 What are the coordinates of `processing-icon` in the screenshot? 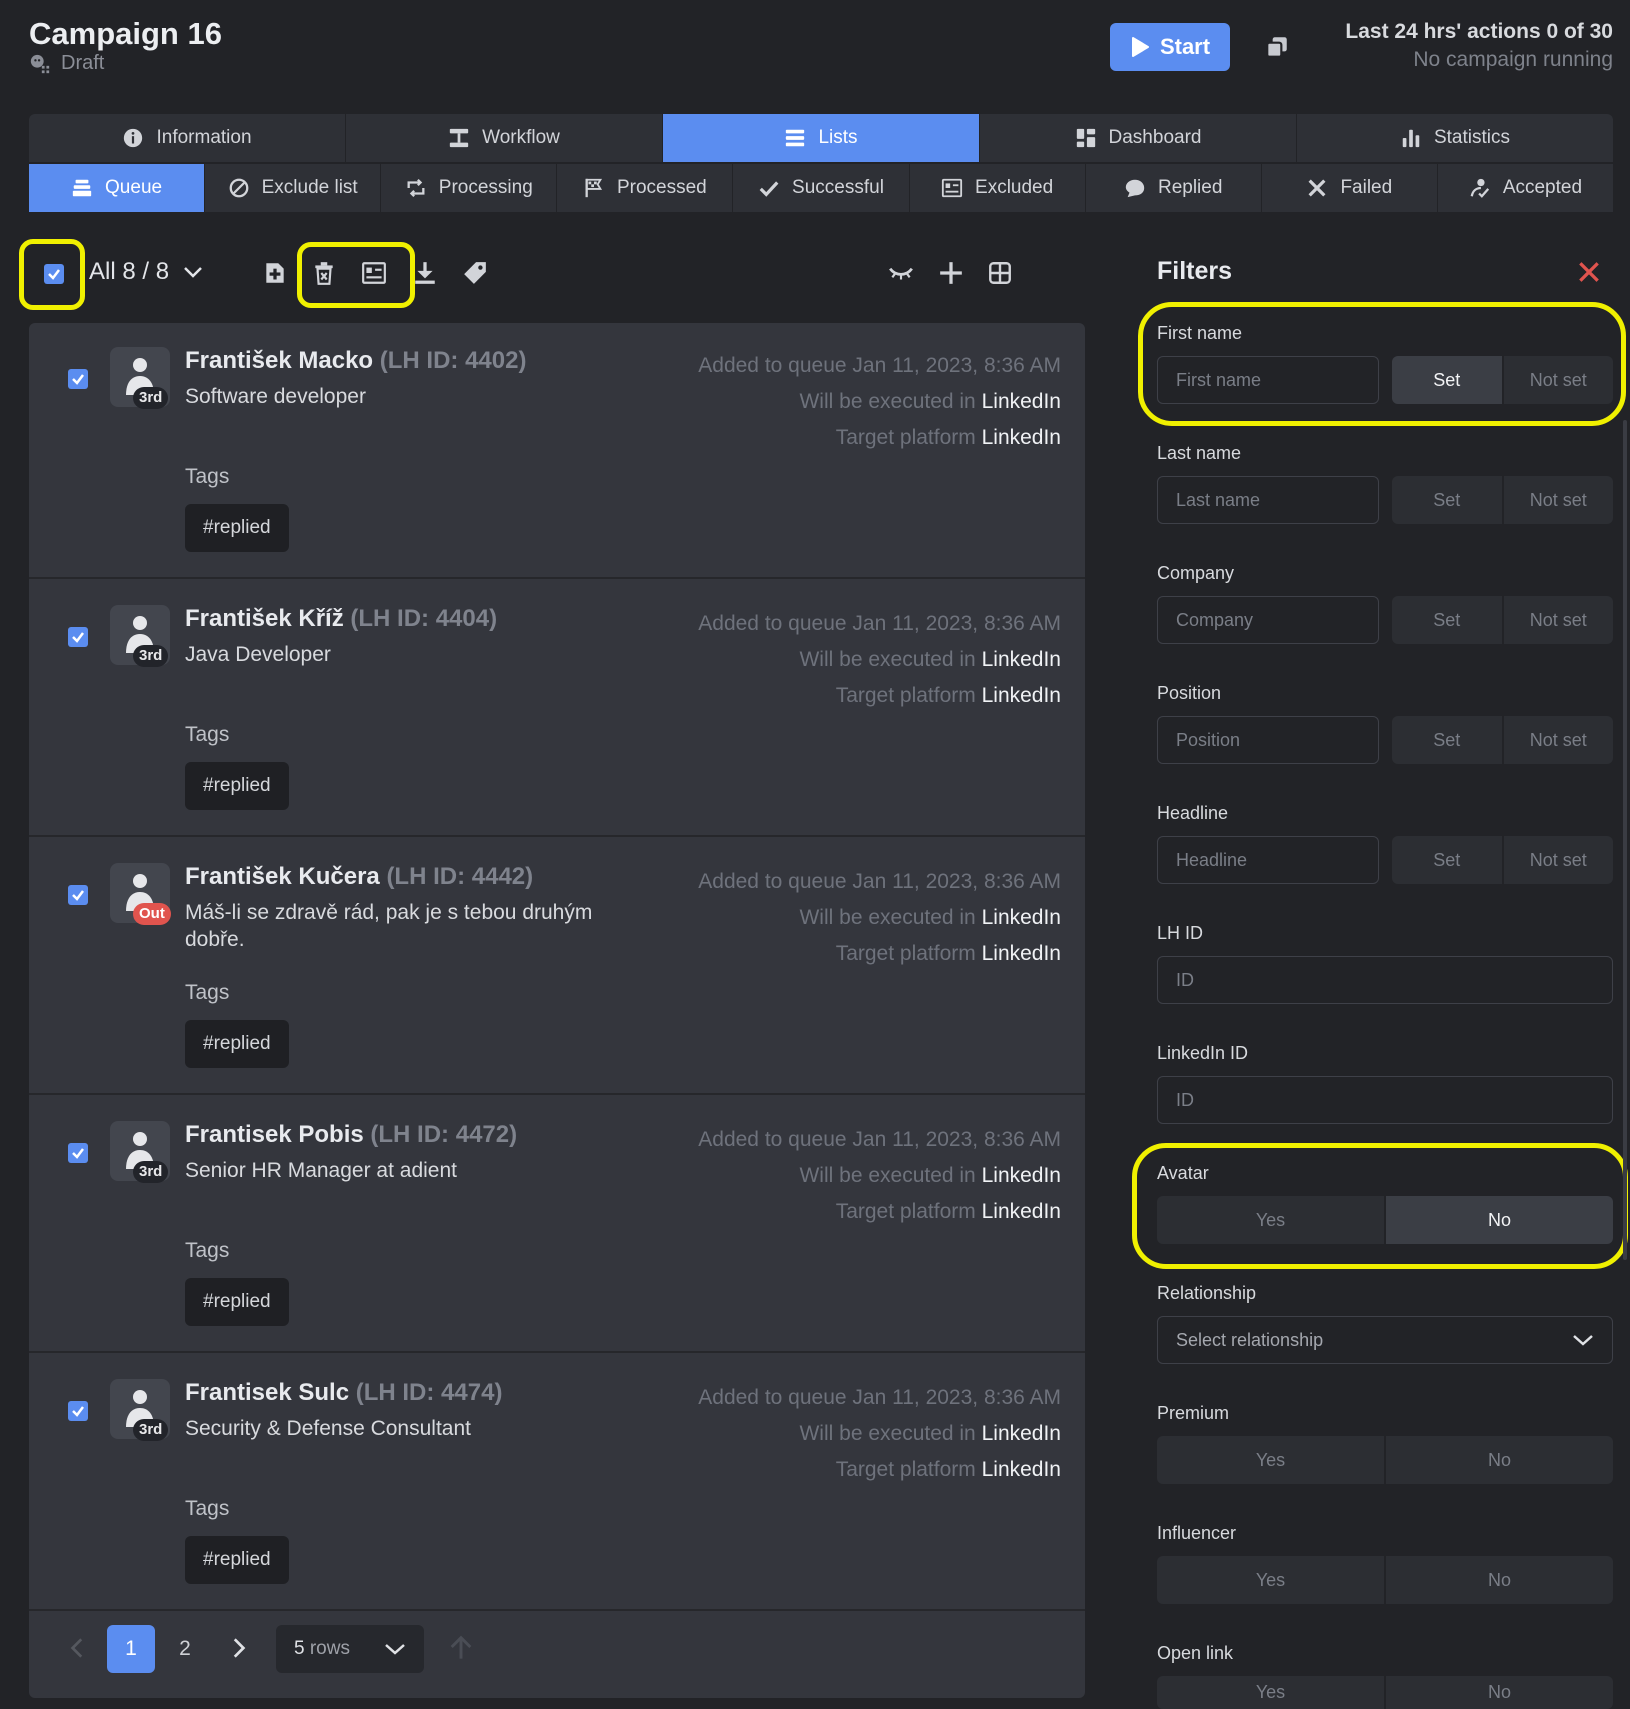 It's located at (416, 188).